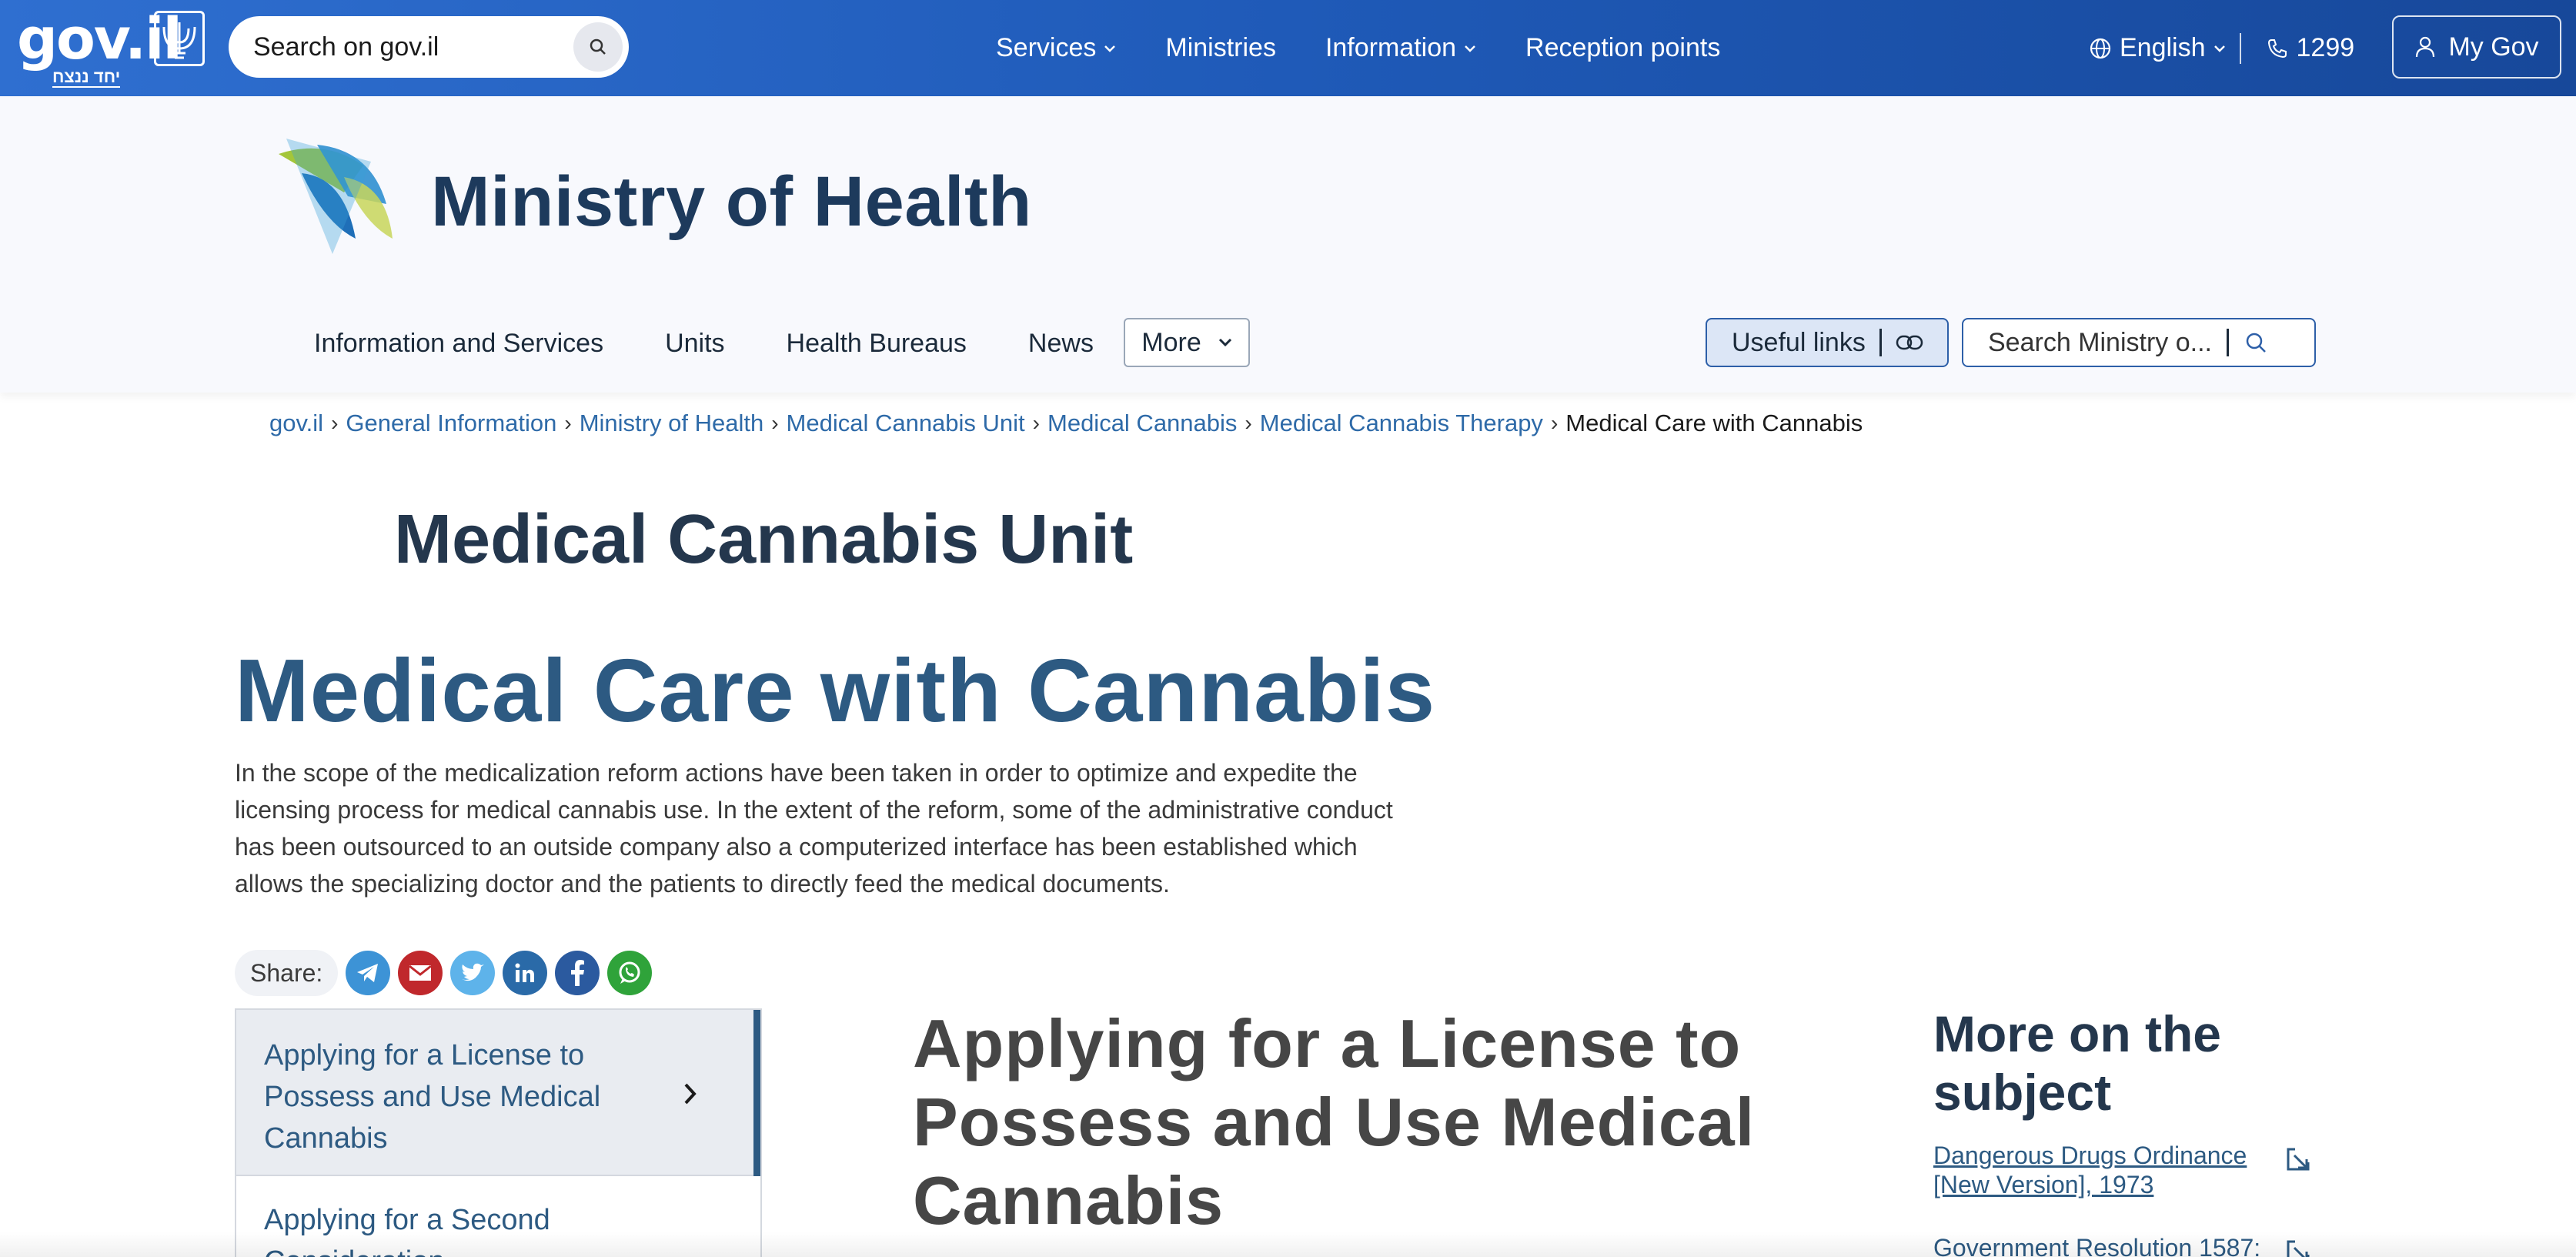 The height and width of the screenshot is (1257, 2576). I want to click on breadcrumb-item: Ministry of Health, so click(671, 423).